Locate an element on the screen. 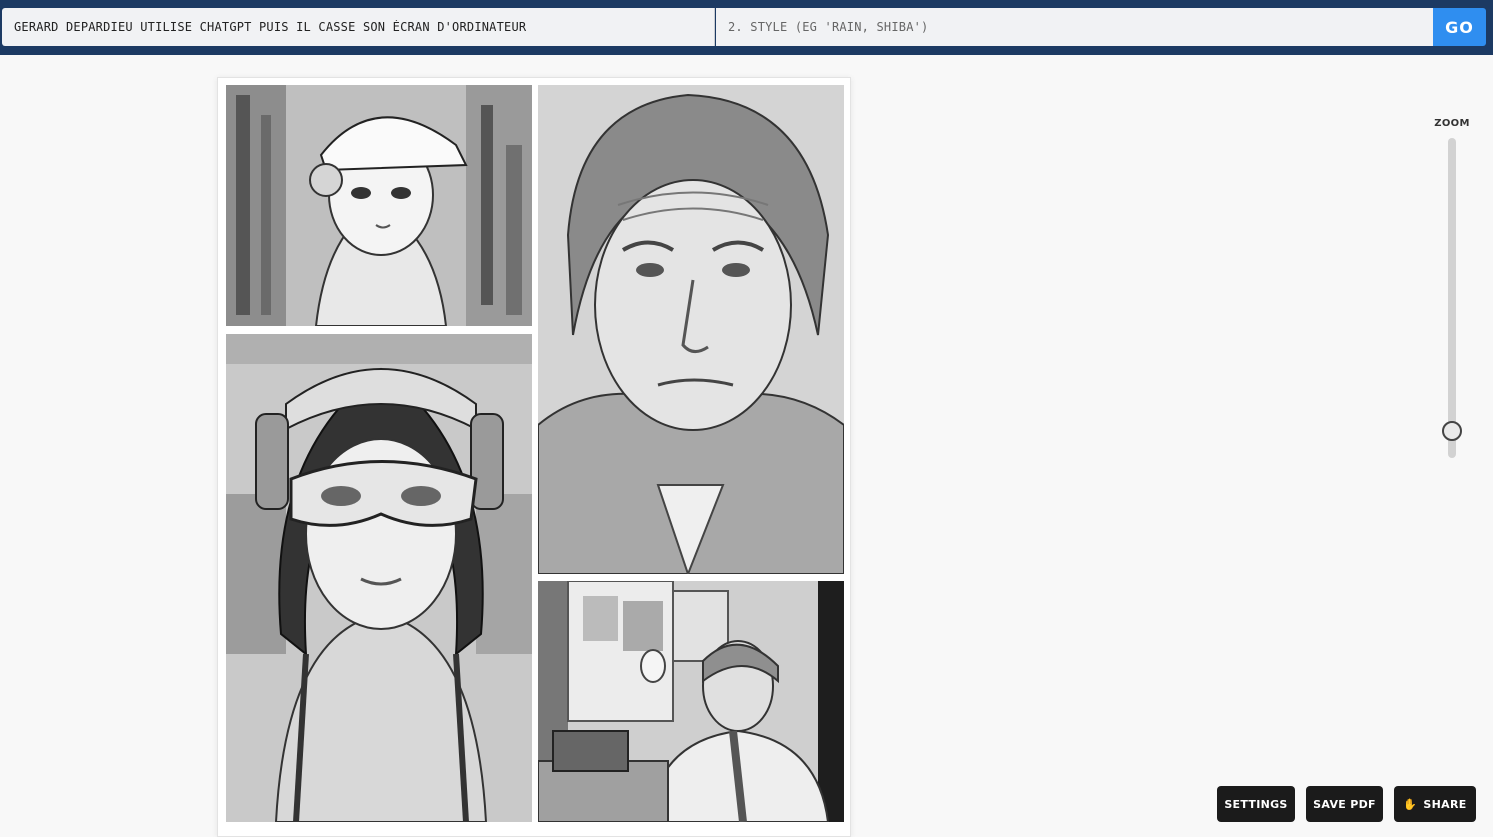  prompt-input is located at coordinates (358, 27).